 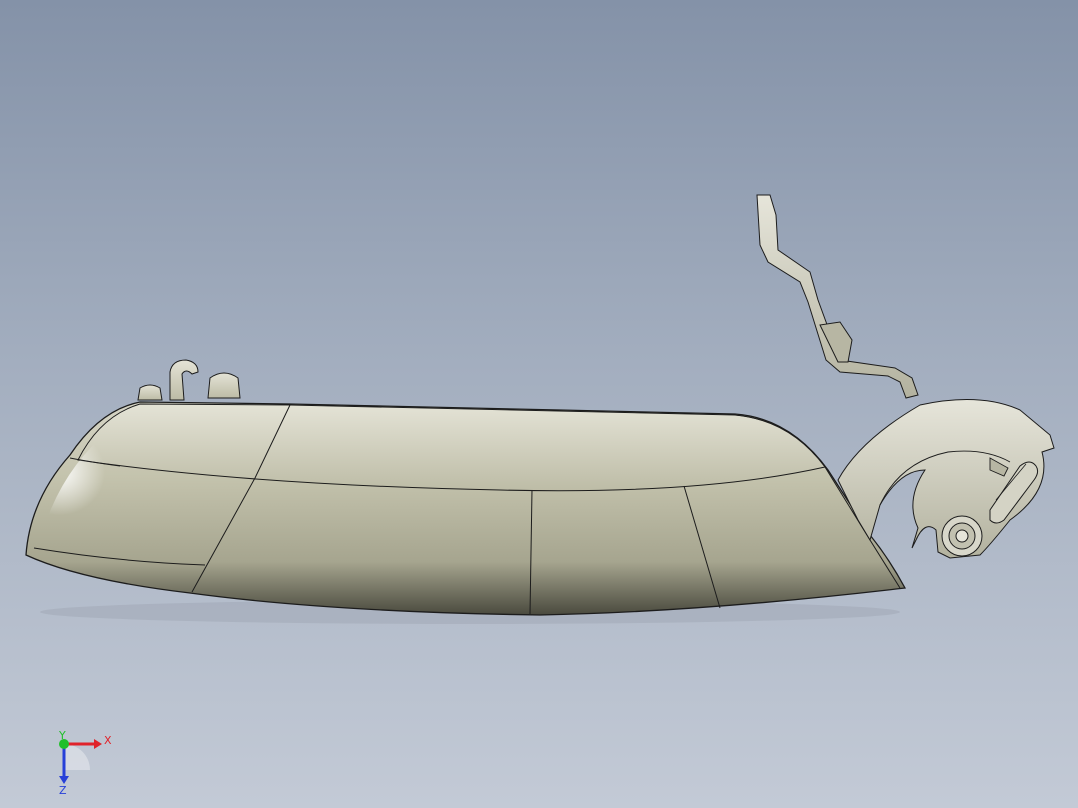 I want to click on x-axis-head-icon, so click(x=98, y=744).